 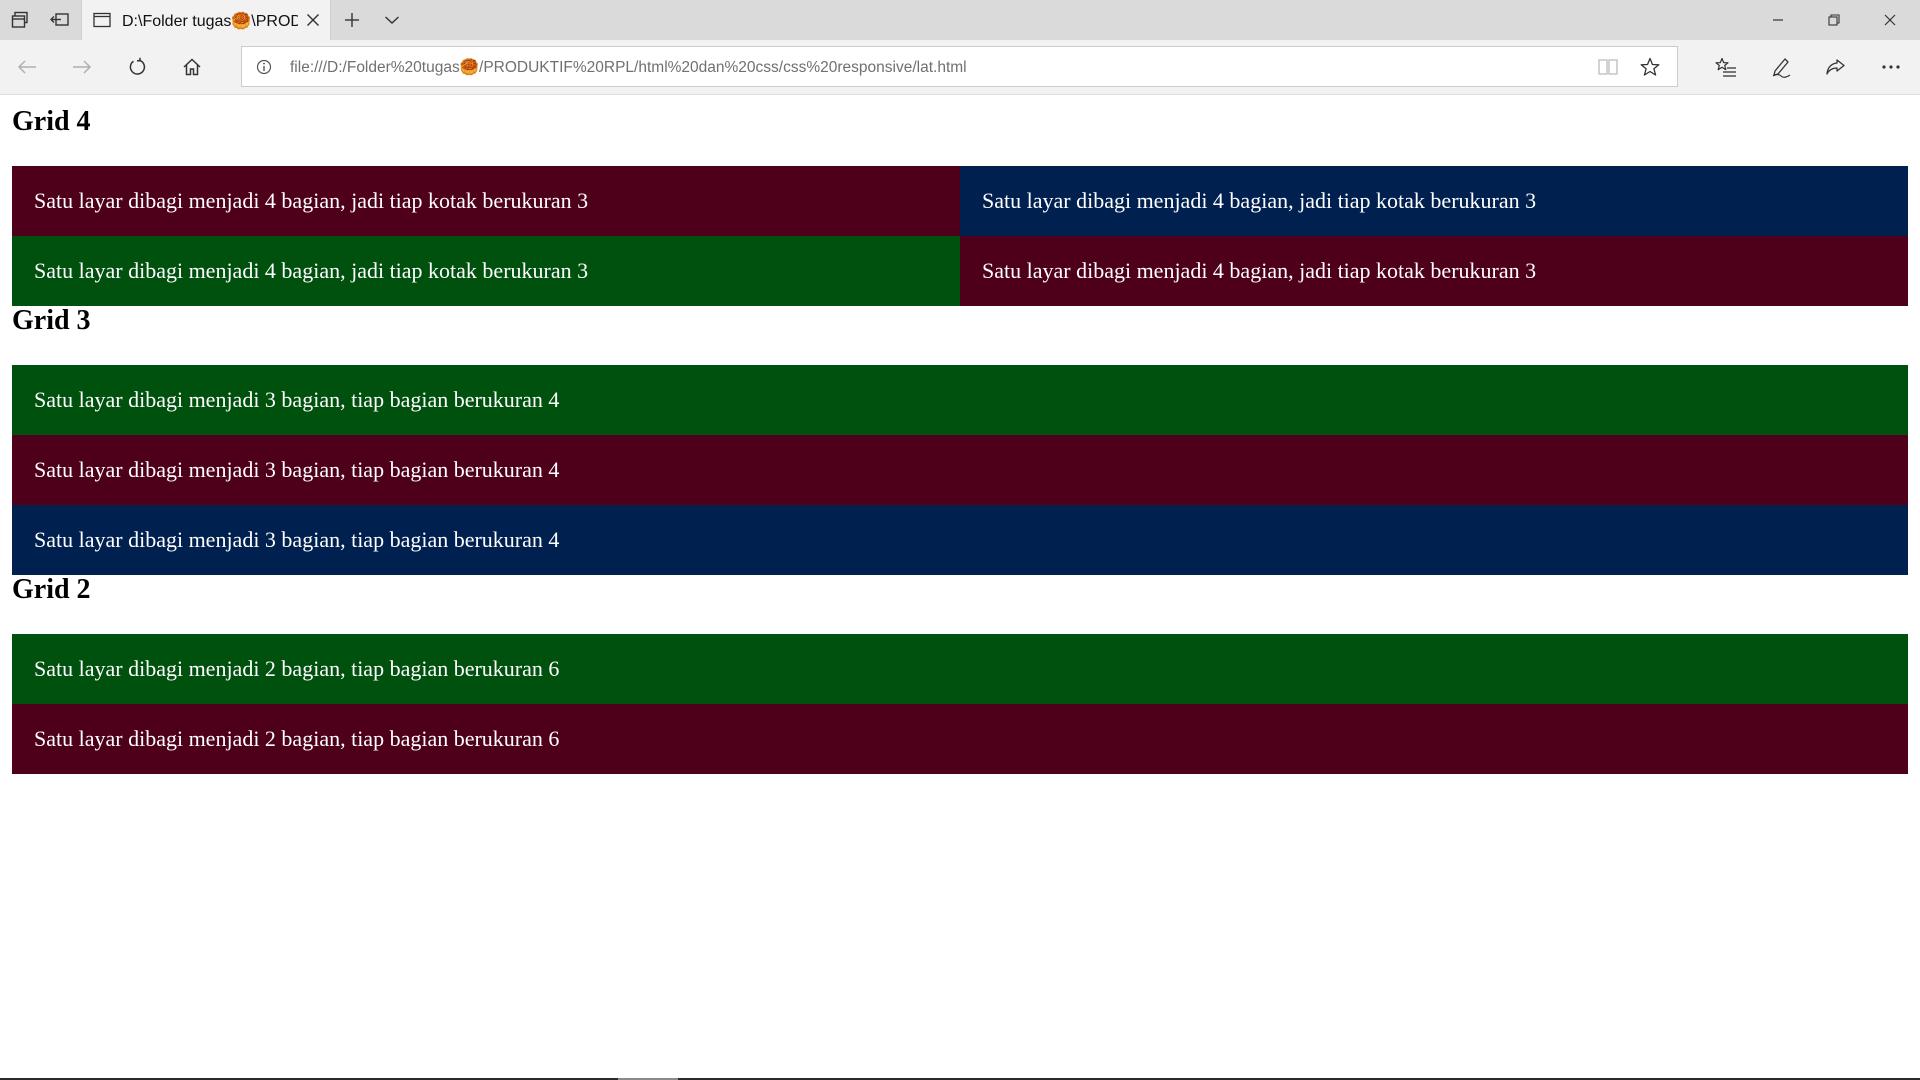 I want to click on forward-arrow-icon, so click(x=82, y=67).